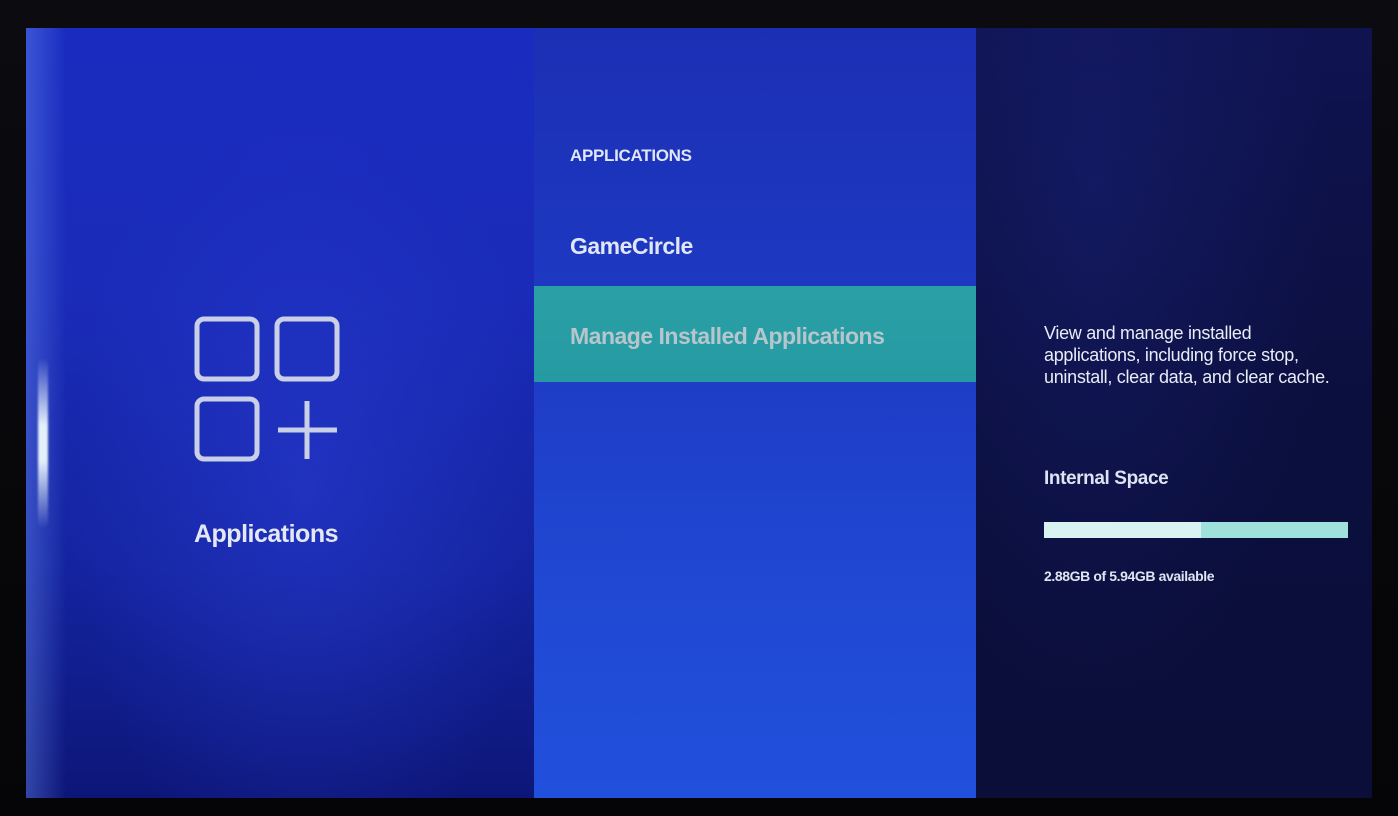 This screenshot has width=1398, height=816. I want to click on storage-summary: 2.88GB of 5.94GB available, so click(1129, 576).